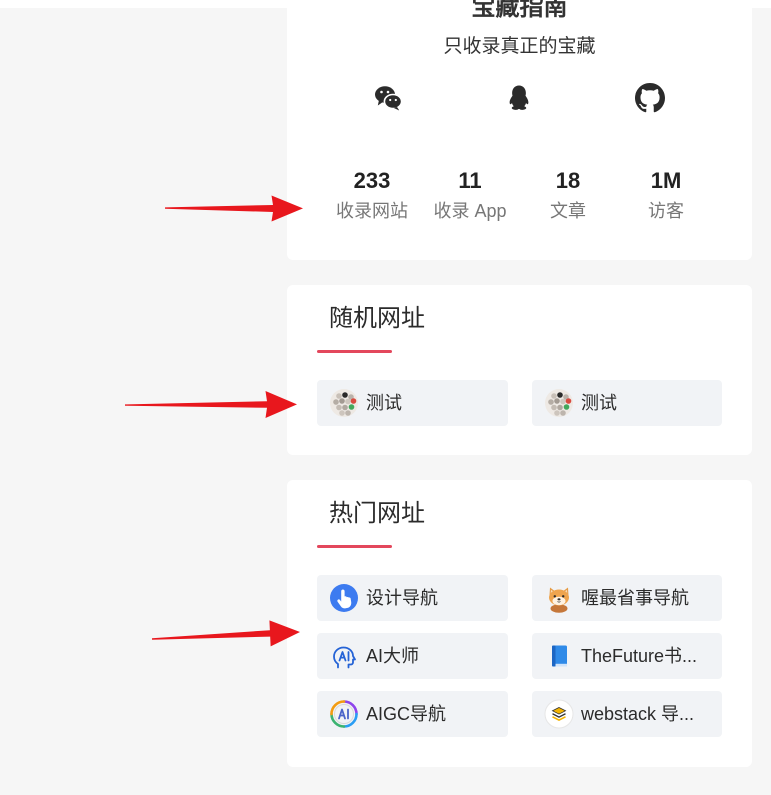 The height and width of the screenshot is (795, 771). What do you see at coordinates (470, 196) in the screenshot?
I see `stat-apps: 11 收录 App` at bounding box center [470, 196].